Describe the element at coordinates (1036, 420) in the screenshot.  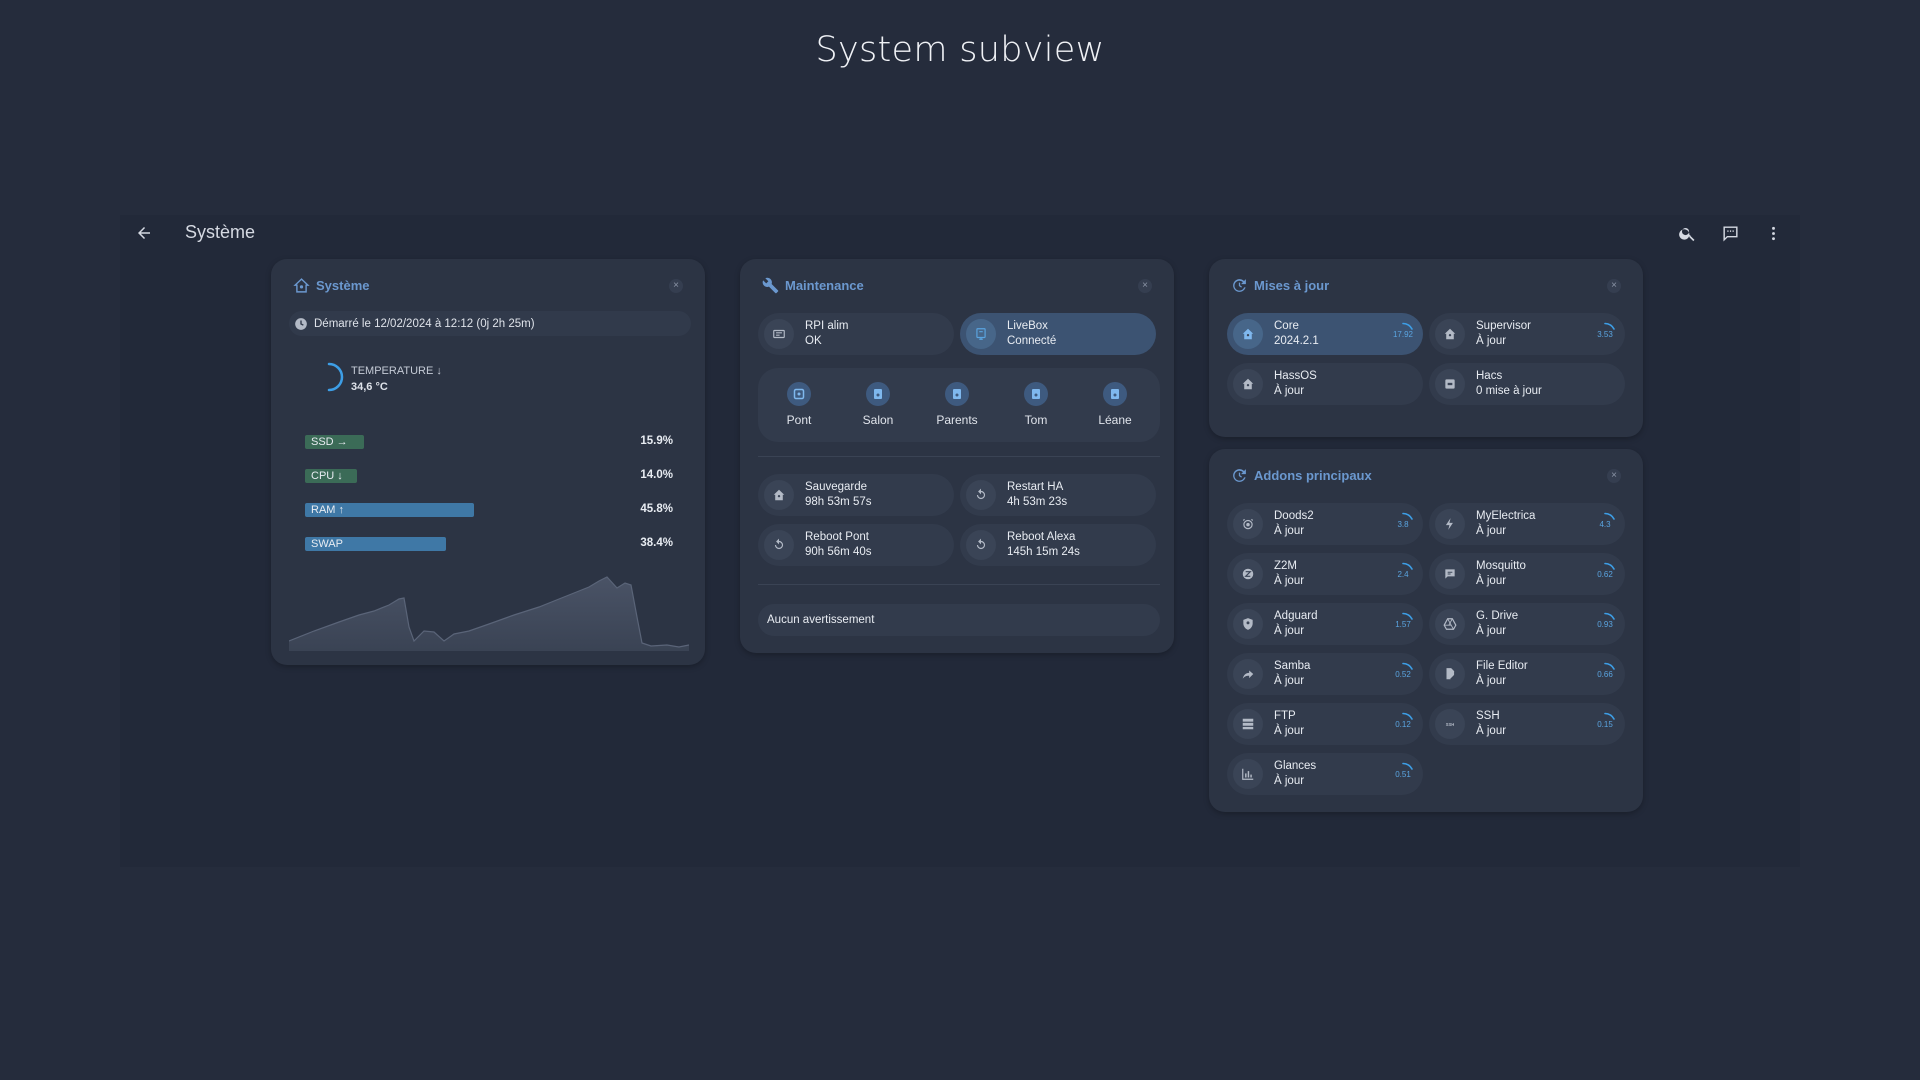
I see `room-label: Tom` at that location.